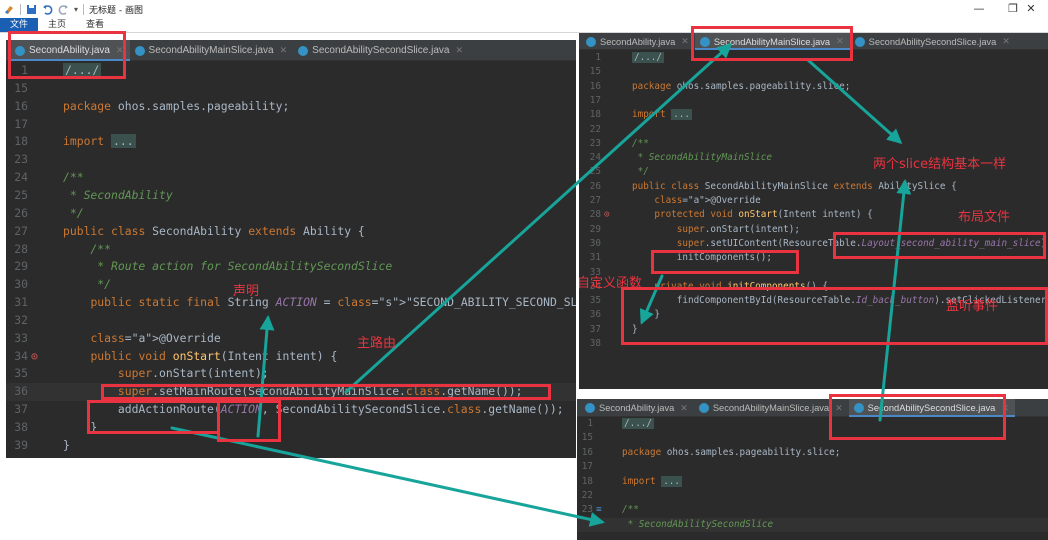  Describe the element at coordinates (984, 217) in the screenshot. I see `annotation-layout-file: 布局文件` at that location.